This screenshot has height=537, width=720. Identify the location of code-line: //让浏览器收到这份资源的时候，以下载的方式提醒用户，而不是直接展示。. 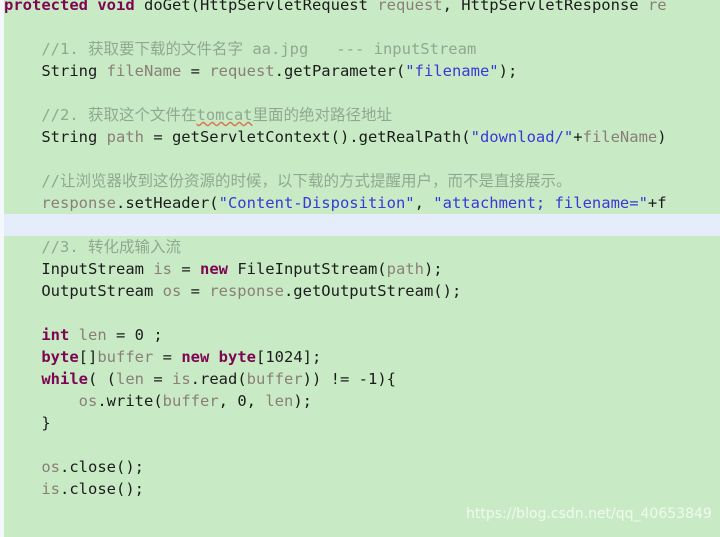
(360, 181).